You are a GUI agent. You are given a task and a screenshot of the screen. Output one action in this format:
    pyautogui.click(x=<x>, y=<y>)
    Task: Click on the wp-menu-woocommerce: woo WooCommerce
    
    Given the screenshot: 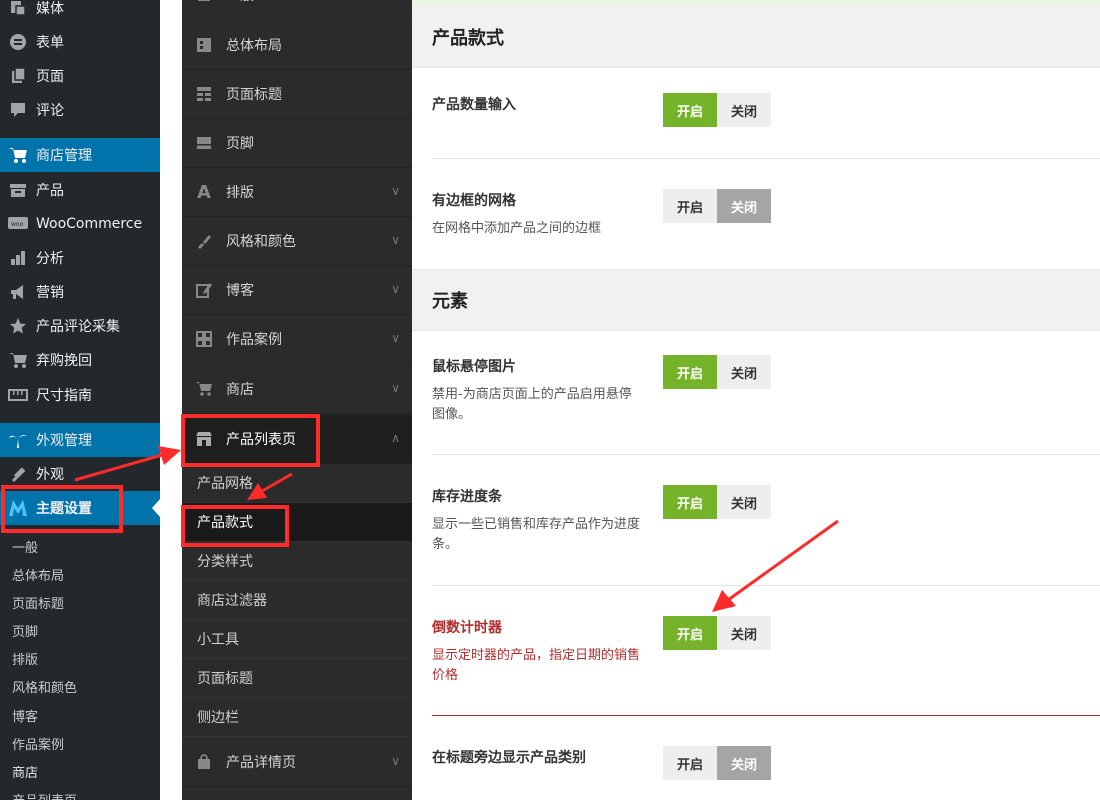 What is the action you would take?
    pyautogui.click(x=80, y=224)
    